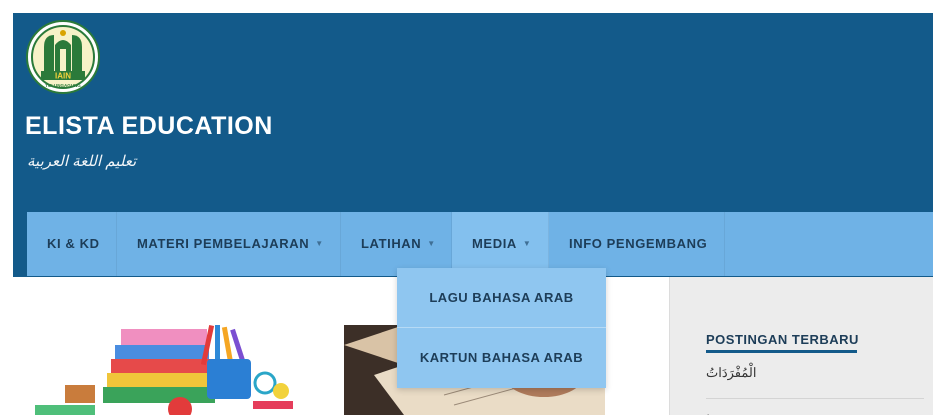 Image resolution: width=933 pixels, height=415 pixels. I want to click on nav-item-info-pengembang: INFO PENGEMBANG, so click(637, 244).